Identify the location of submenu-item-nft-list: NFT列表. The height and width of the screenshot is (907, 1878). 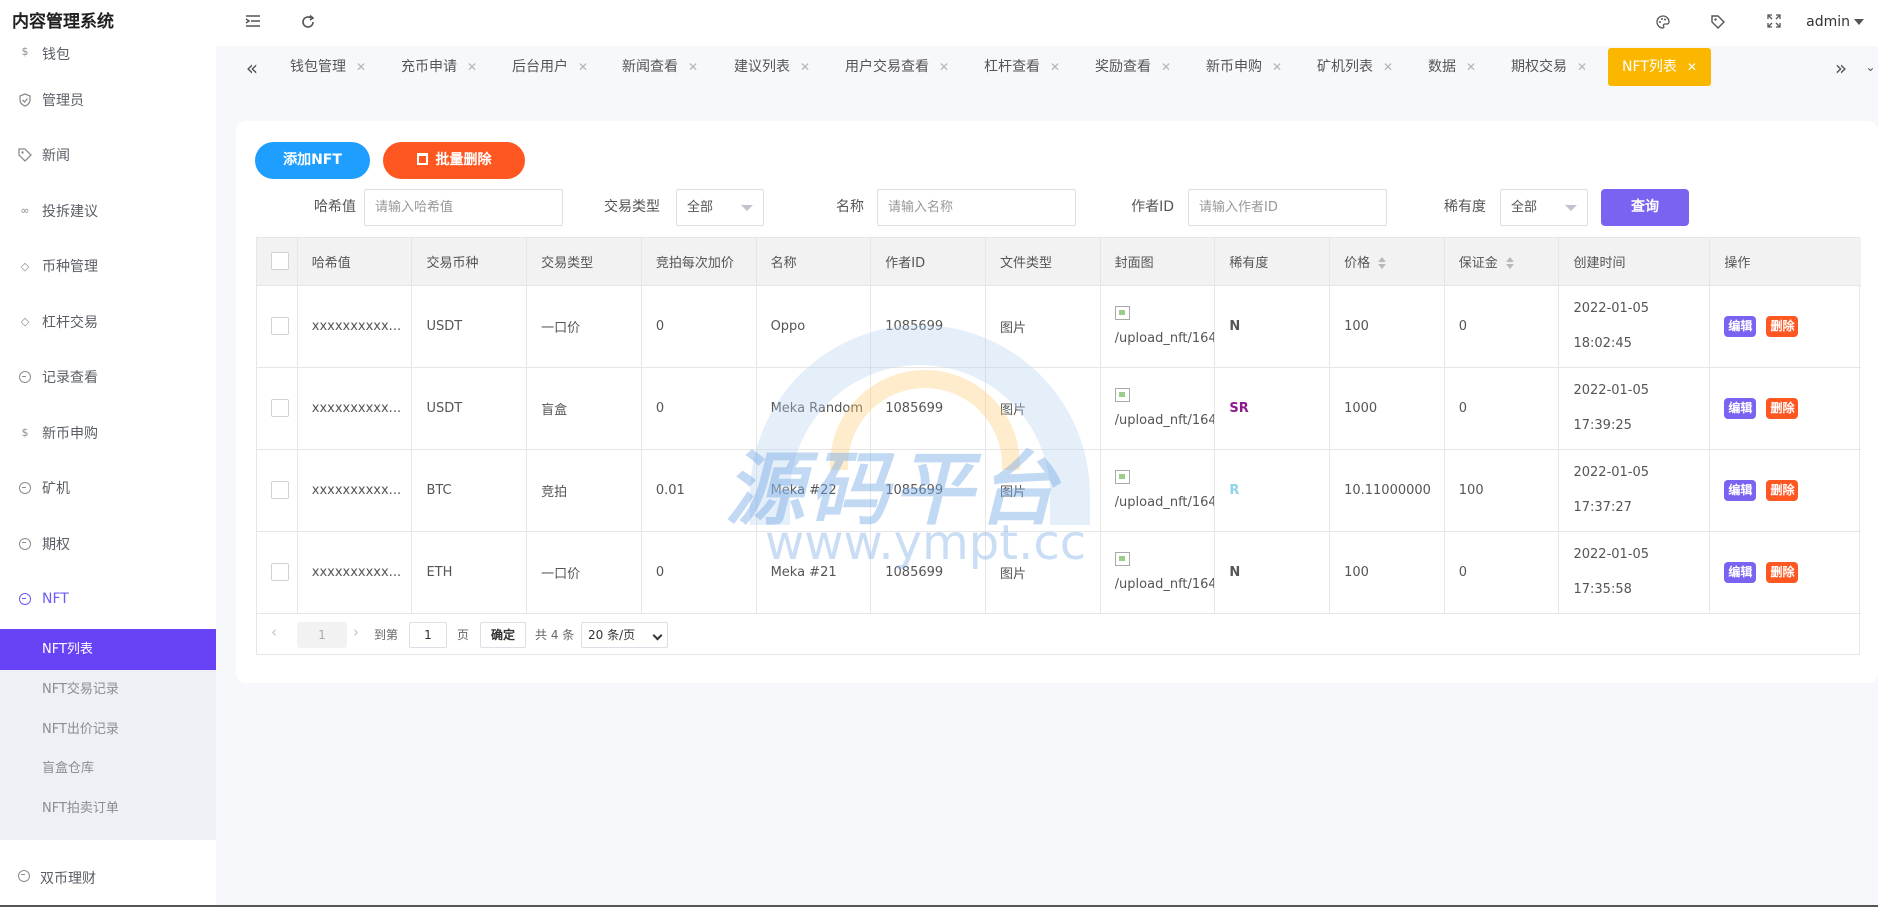
(108, 649).